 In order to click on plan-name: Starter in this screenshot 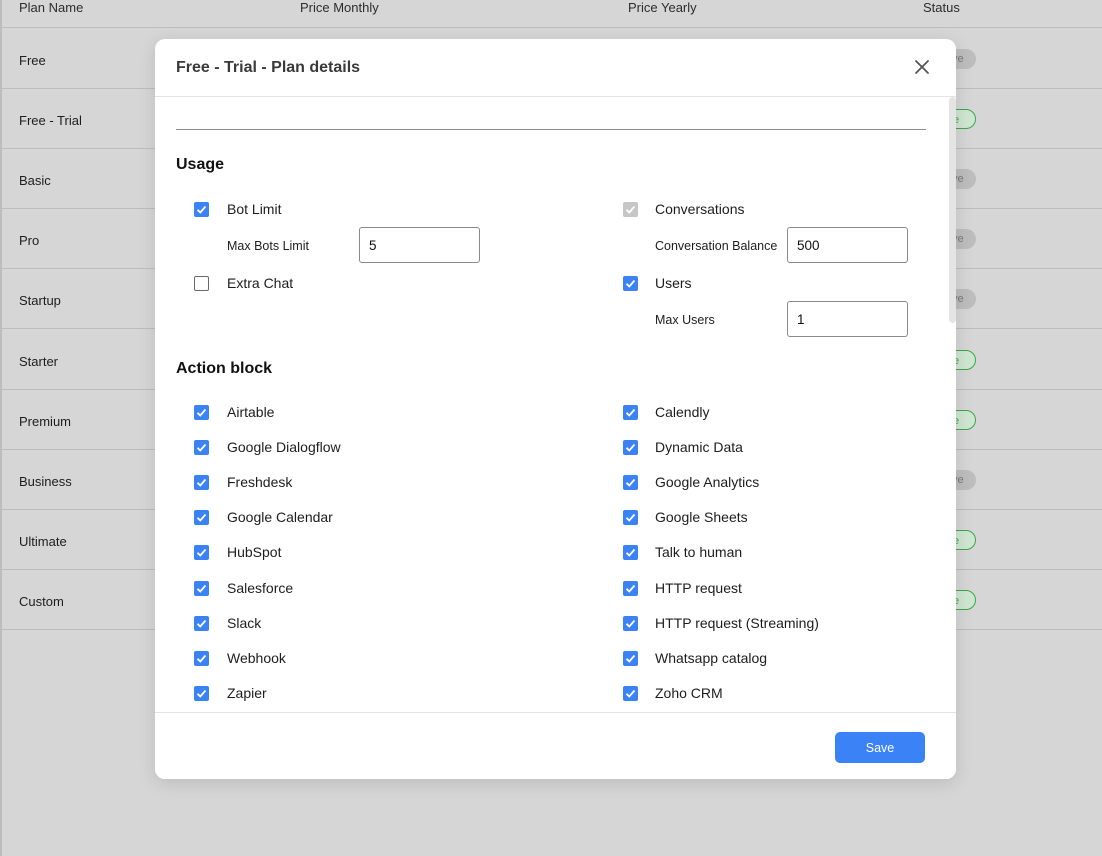, I will do `click(39, 361)`.